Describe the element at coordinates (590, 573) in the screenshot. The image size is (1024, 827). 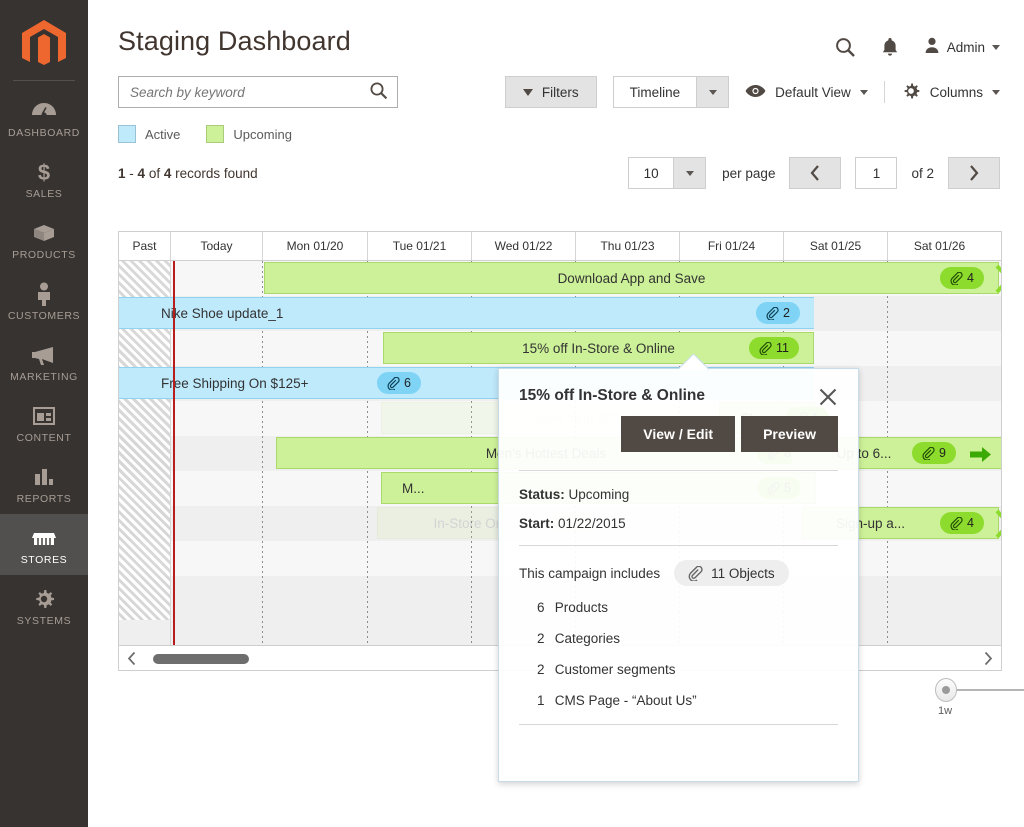
I see `campaign-includes-label: This campaign includes` at that location.